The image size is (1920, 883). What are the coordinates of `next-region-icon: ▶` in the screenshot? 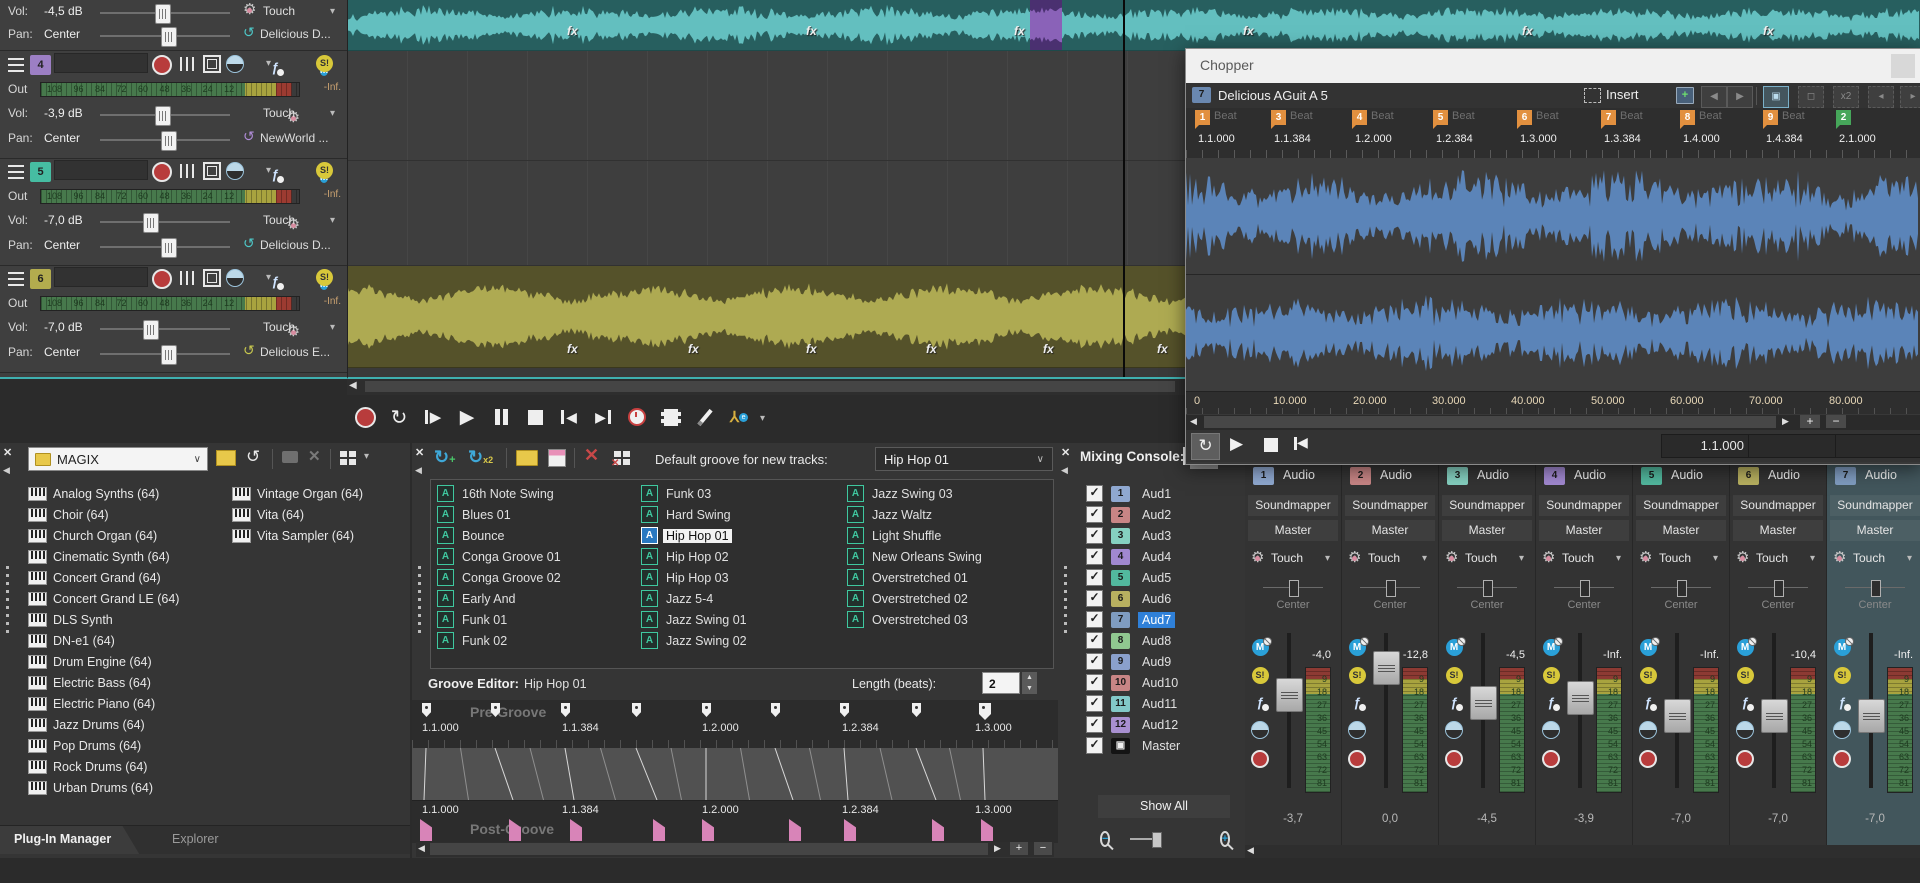 It's located at (1740, 97).